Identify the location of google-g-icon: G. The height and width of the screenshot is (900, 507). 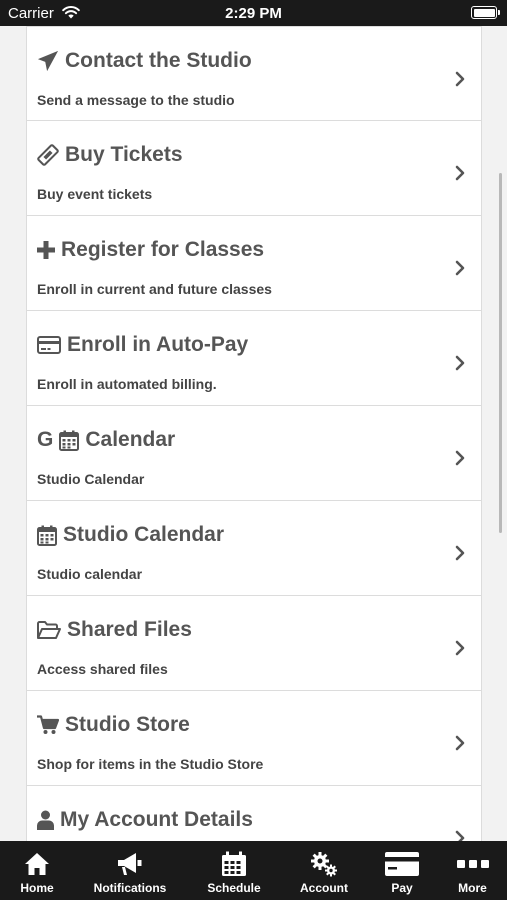
(45, 439).